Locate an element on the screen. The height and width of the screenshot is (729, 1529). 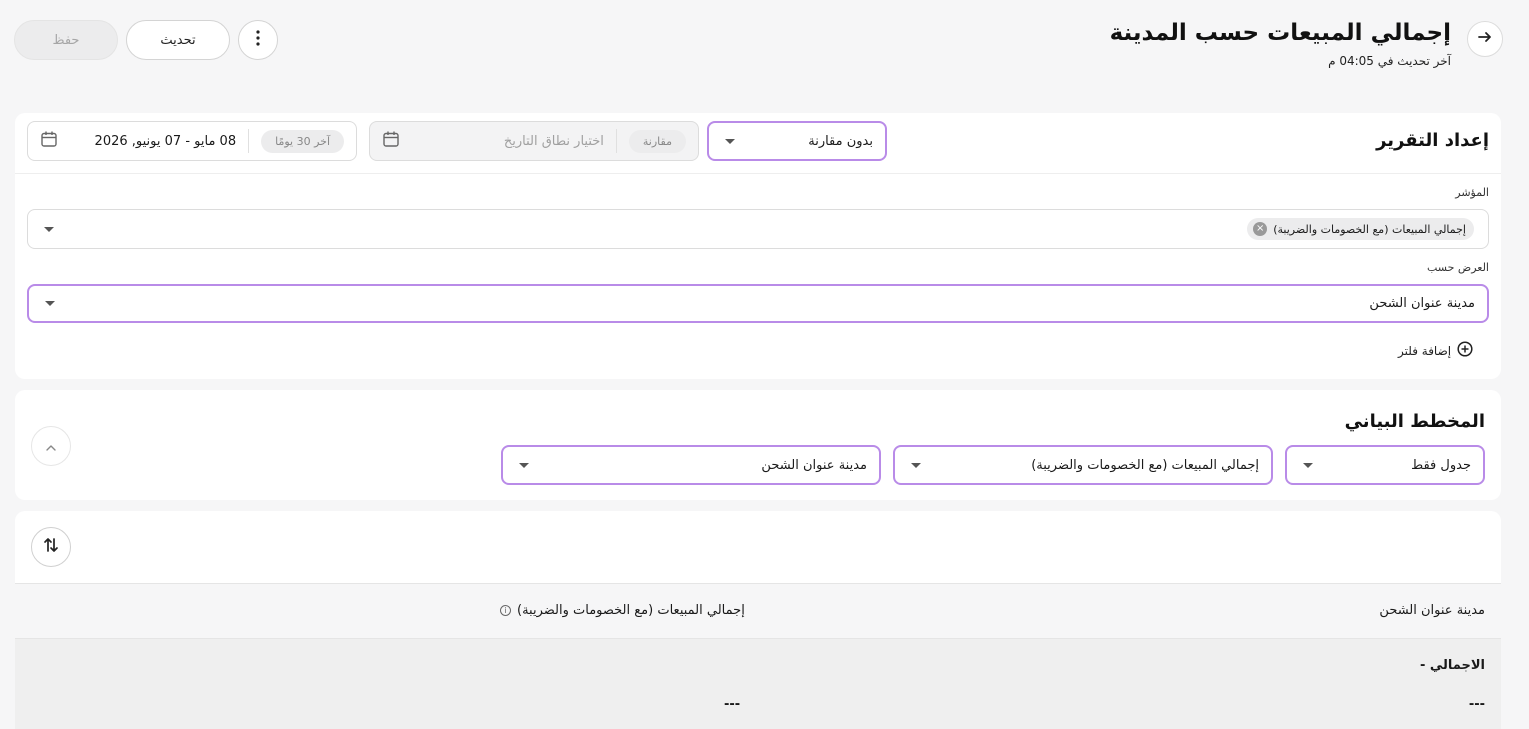
compare-date-range-field: مقارنة اختيار نطاق التاريخ is located at coordinates (534, 141).